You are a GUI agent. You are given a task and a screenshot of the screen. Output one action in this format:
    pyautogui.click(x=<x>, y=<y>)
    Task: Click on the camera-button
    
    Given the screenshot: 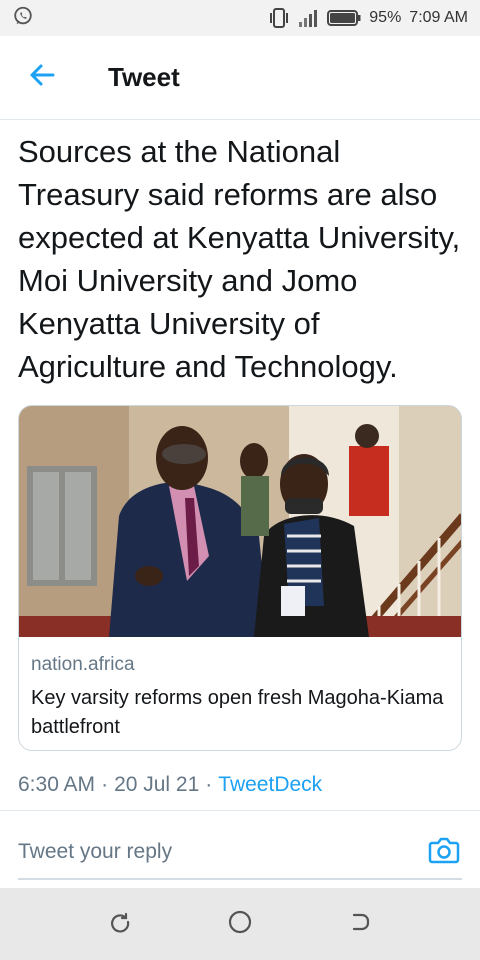 What is the action you would take?
    pyautogui.click(x=444, y=852)
    